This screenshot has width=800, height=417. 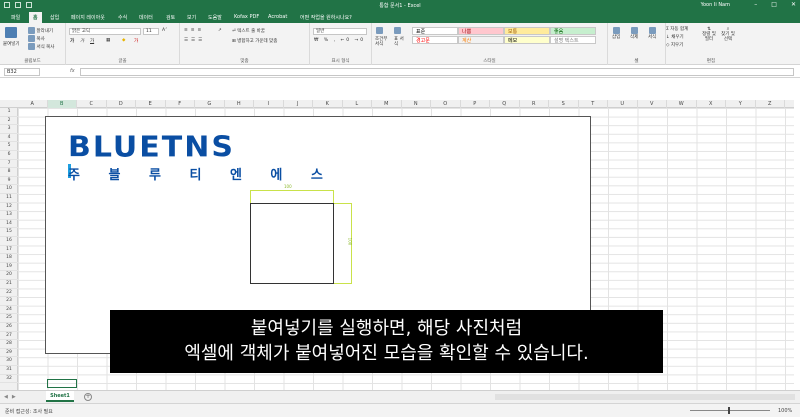 I want to click on row-header-8: 8, so click(x=9, y=172).